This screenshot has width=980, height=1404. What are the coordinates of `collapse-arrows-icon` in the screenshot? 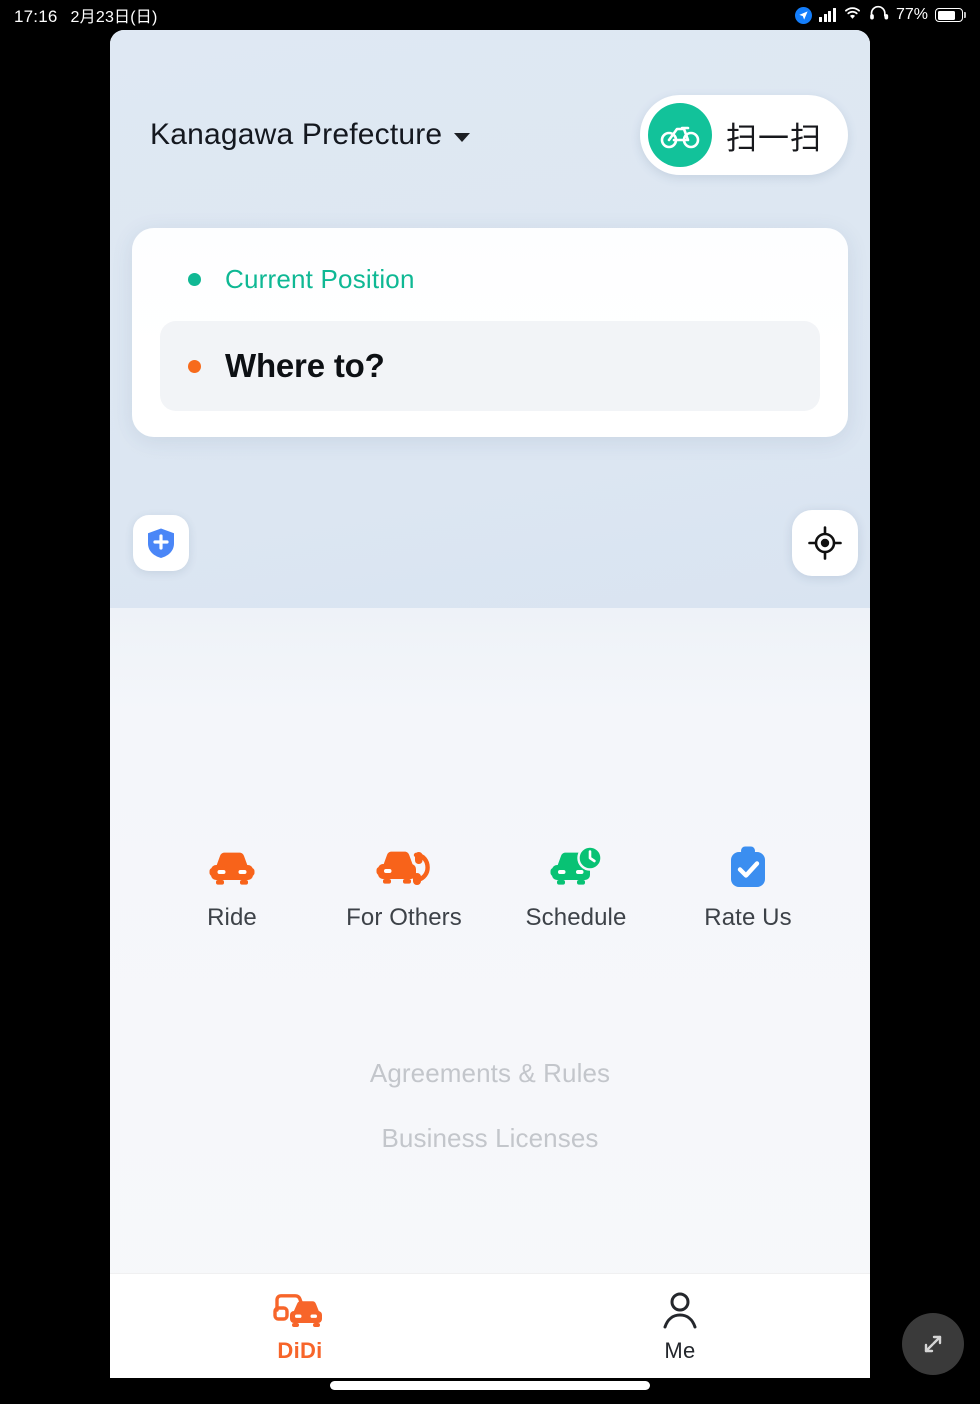 It's located at (933, 1344).